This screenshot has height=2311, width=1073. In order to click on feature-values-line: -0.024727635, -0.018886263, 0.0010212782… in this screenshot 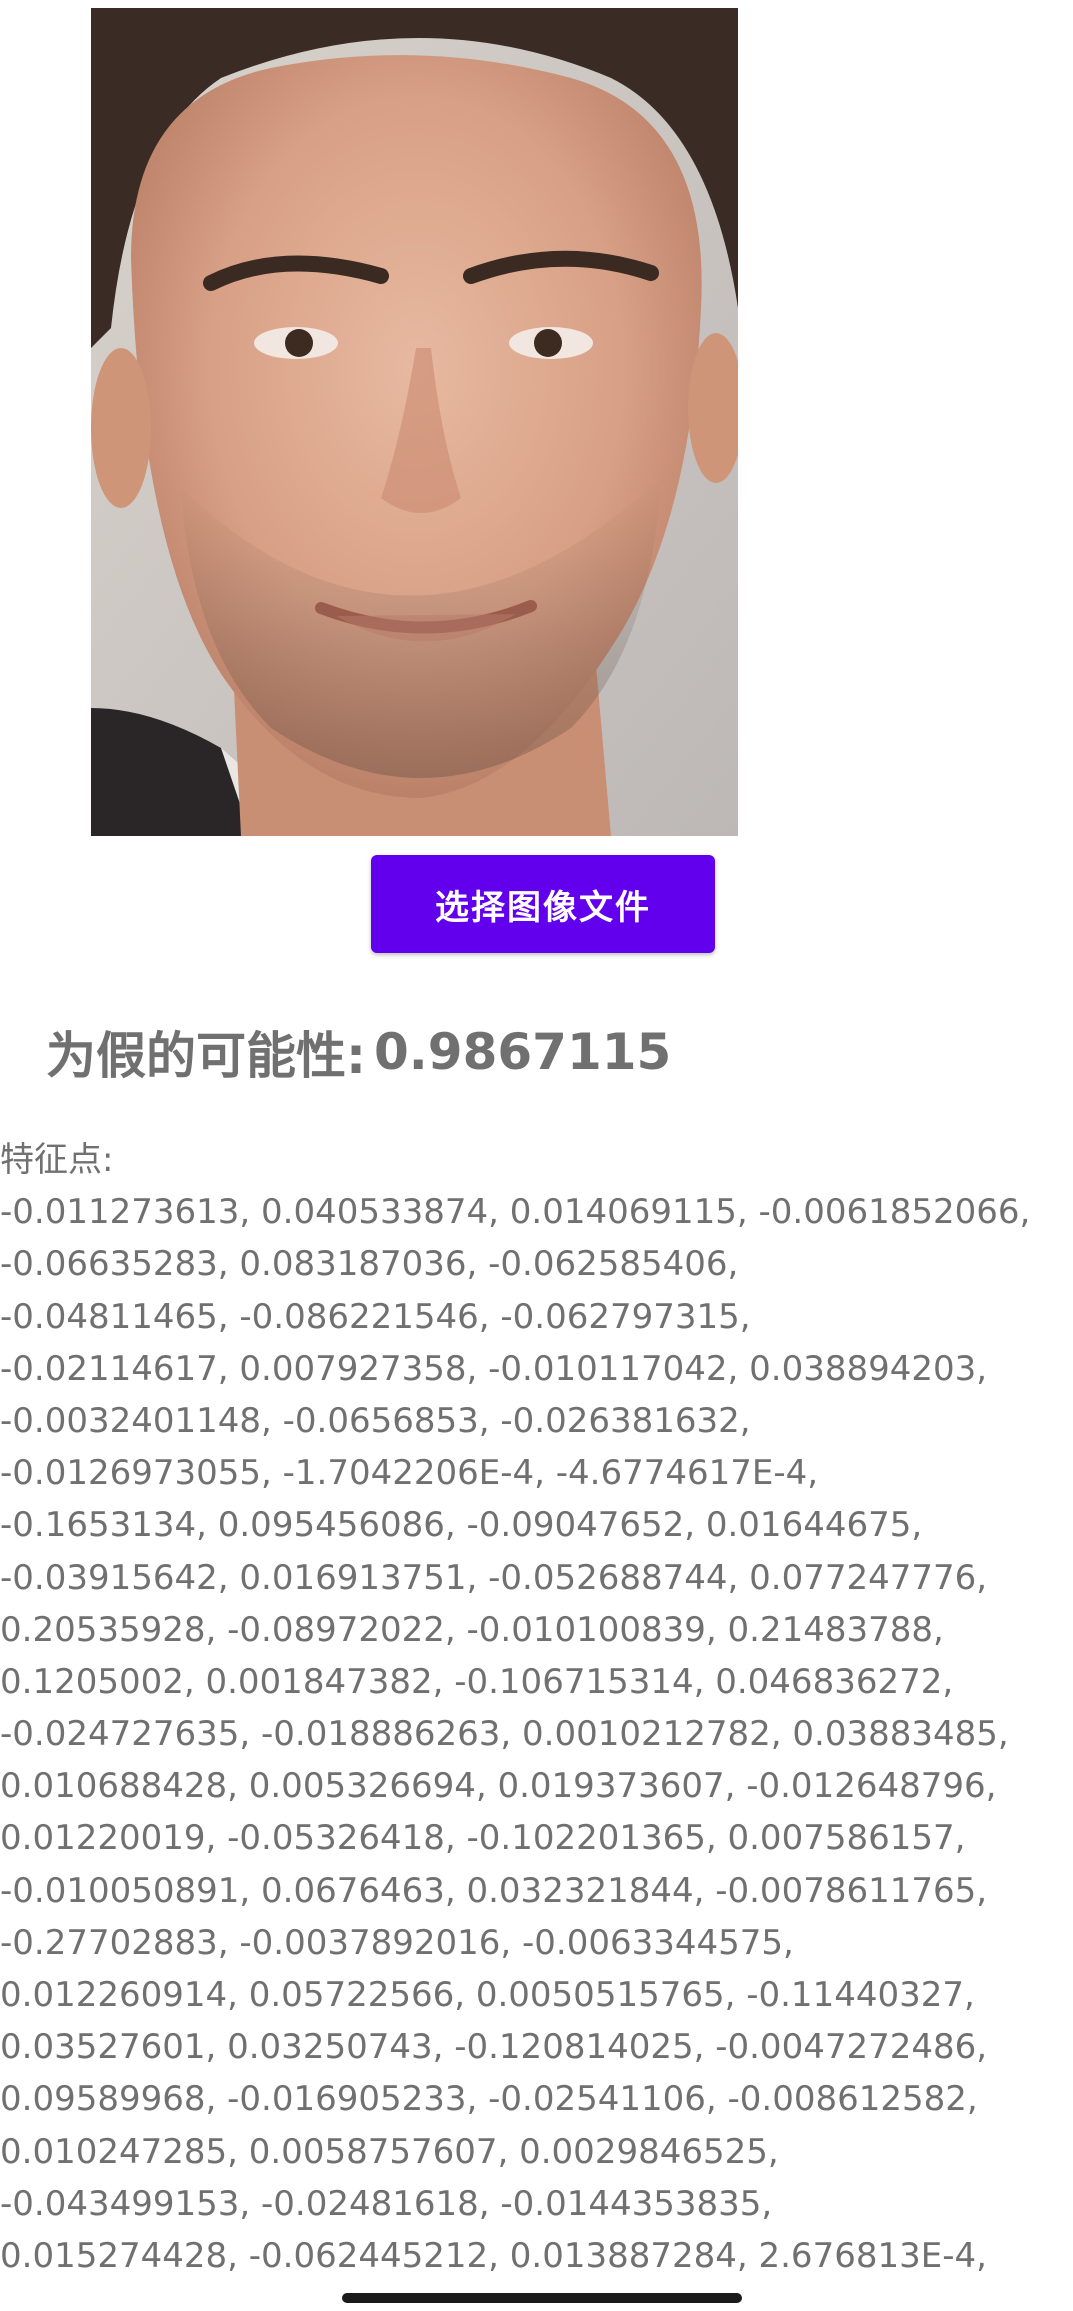, I will do `click(504, 1734)`.